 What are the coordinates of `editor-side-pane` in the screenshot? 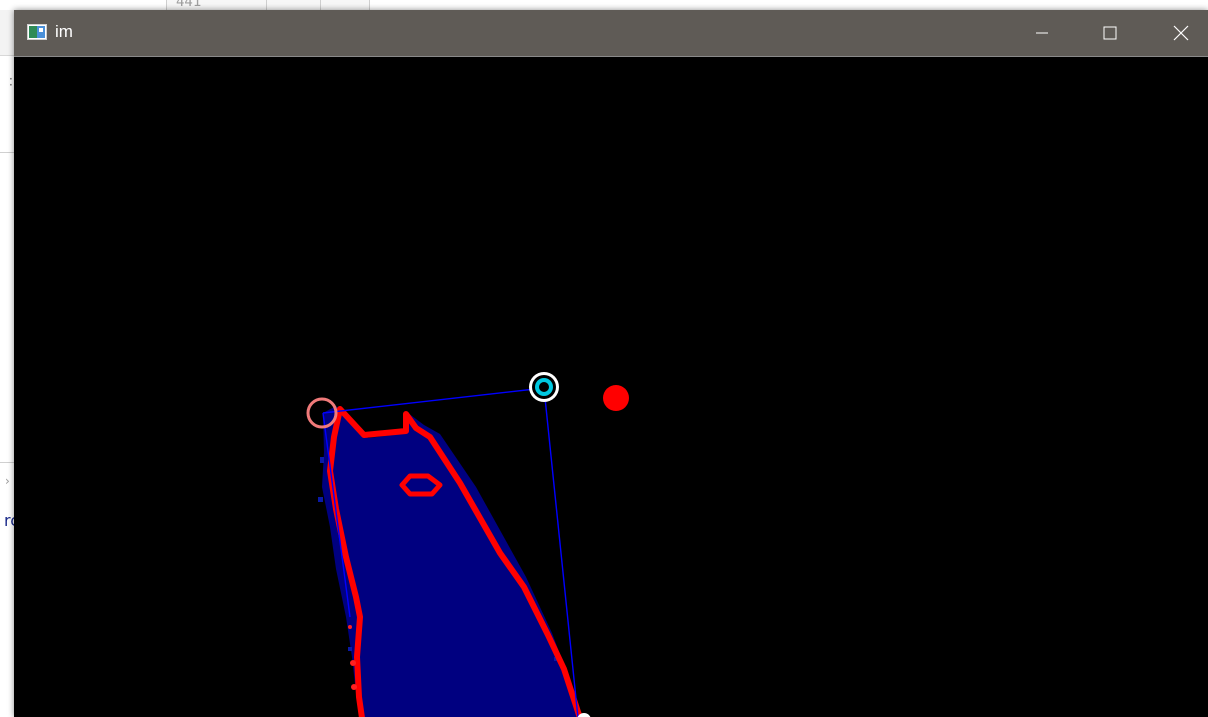 It's located at (7, 386).